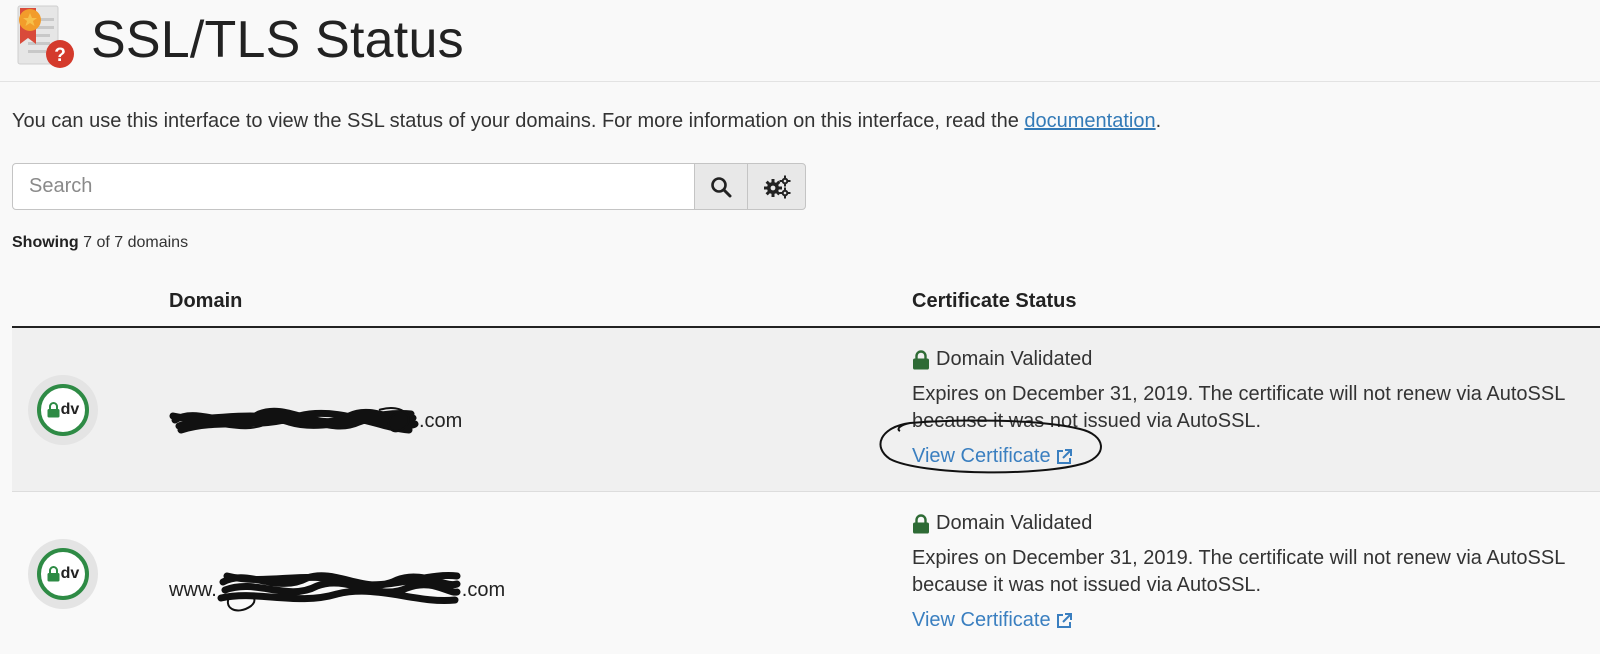 This screenshot has height=654, width=1600. I want to click on showing-count-text: 7 of 7 domains, so click(136, 242).